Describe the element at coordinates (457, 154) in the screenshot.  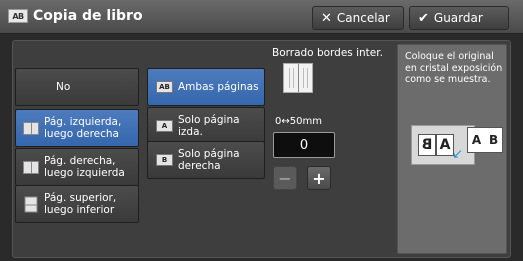
I see `arrow-icon: ↙` at that location.